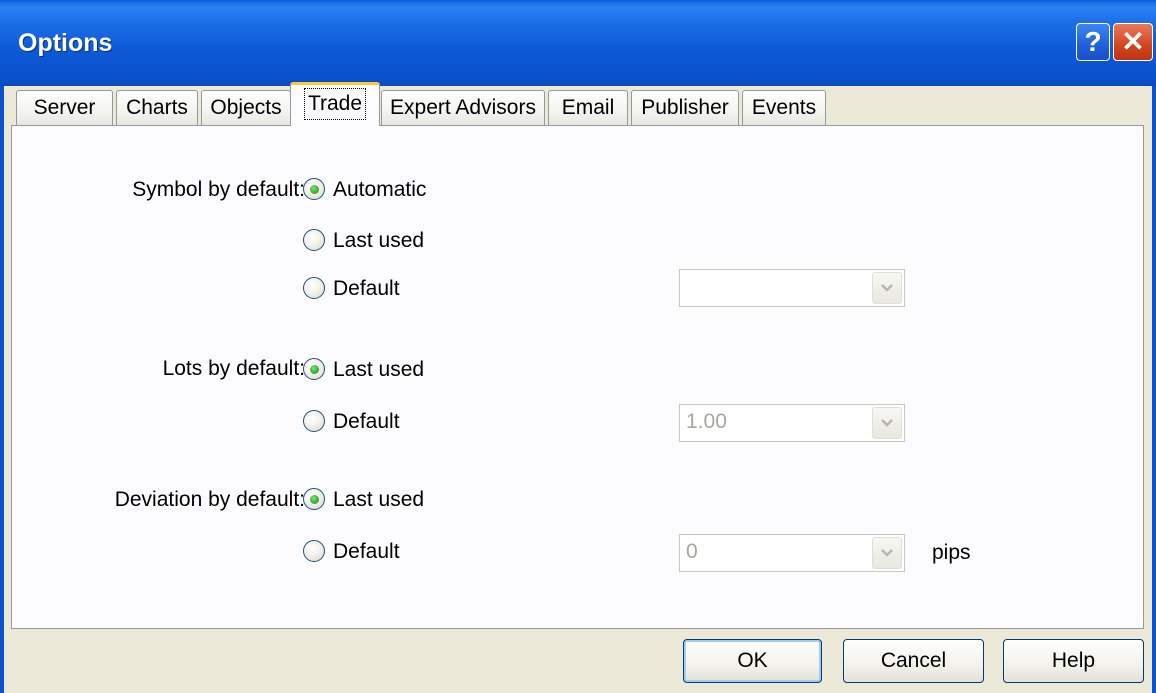  I want to click on tab-expert-advisors: Expert Advisors, so click(463, 108).